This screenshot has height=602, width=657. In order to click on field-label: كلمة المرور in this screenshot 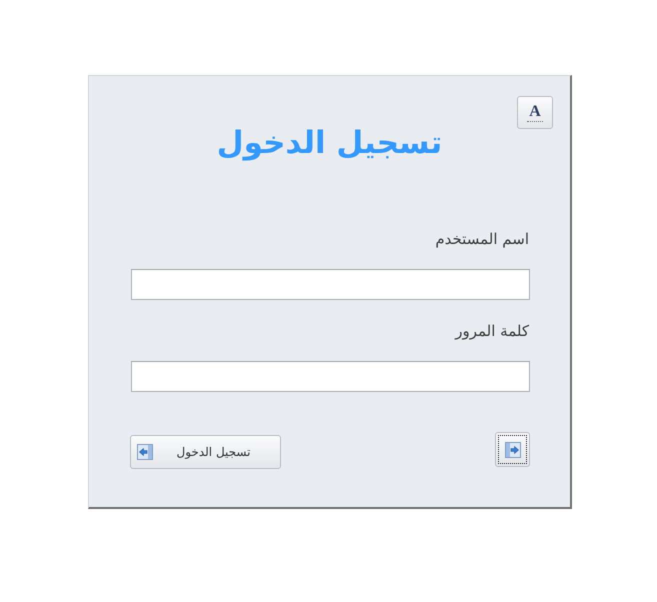, I will do `click(492, 331)`.